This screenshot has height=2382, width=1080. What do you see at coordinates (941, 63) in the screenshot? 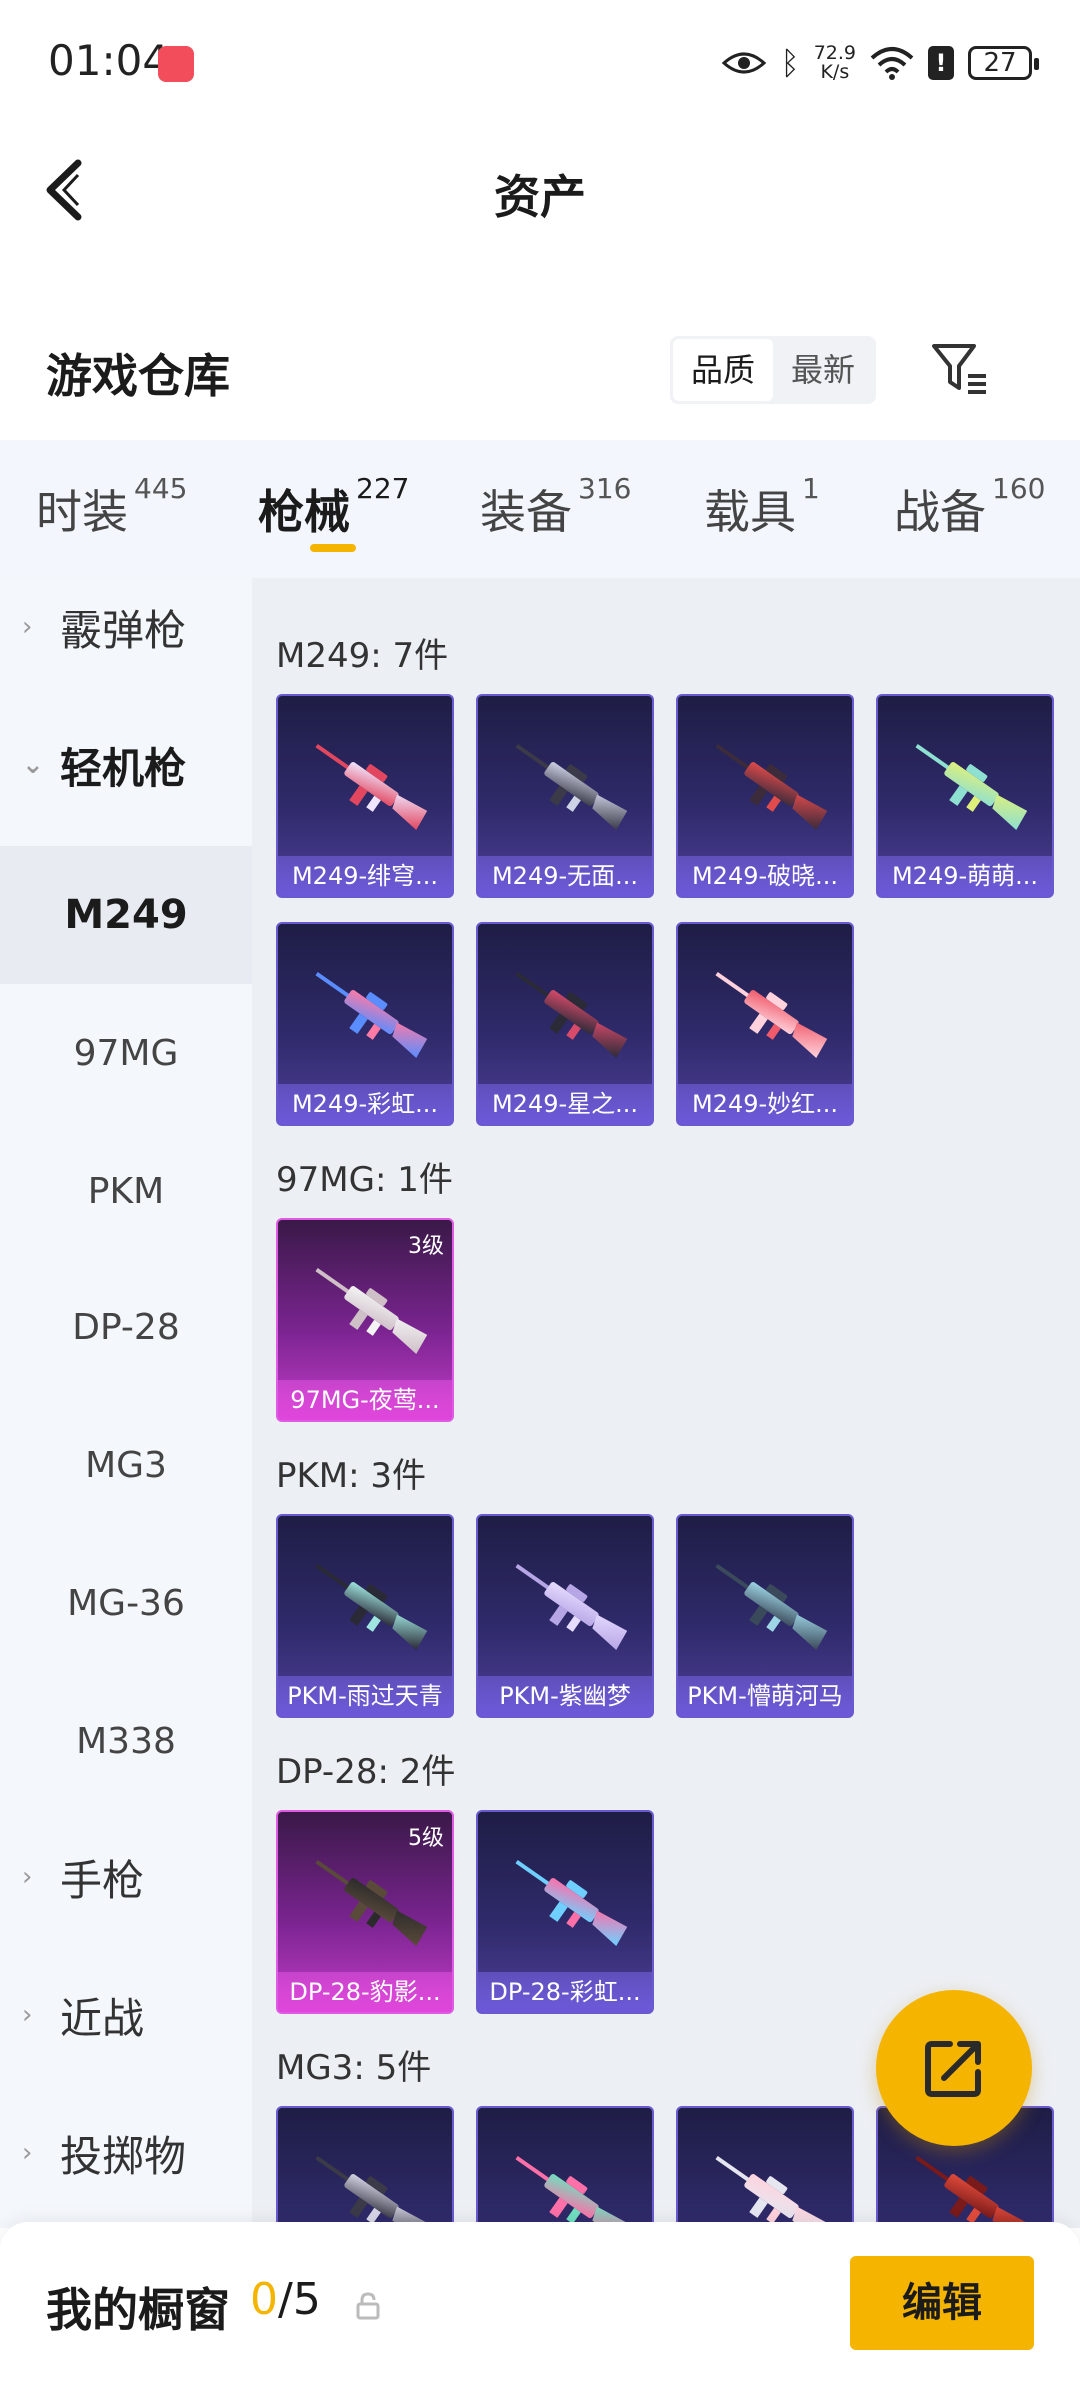
I see `alert-icon: !` at bounding box center [941, 63].